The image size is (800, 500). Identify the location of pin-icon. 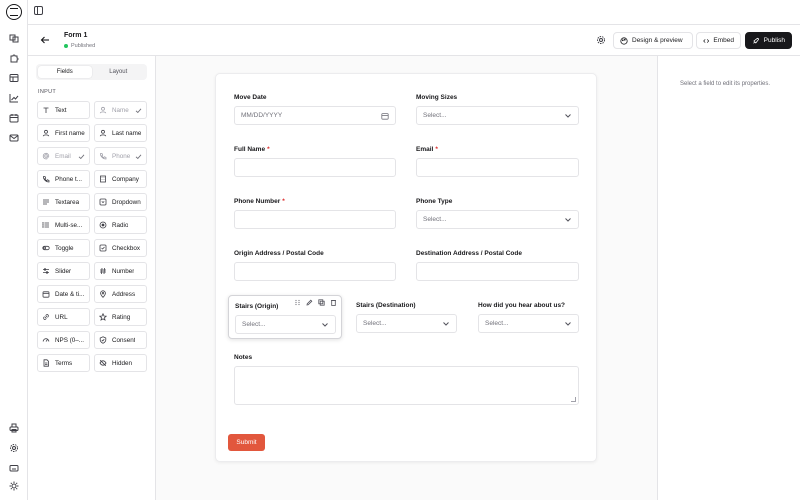
(103, 294).